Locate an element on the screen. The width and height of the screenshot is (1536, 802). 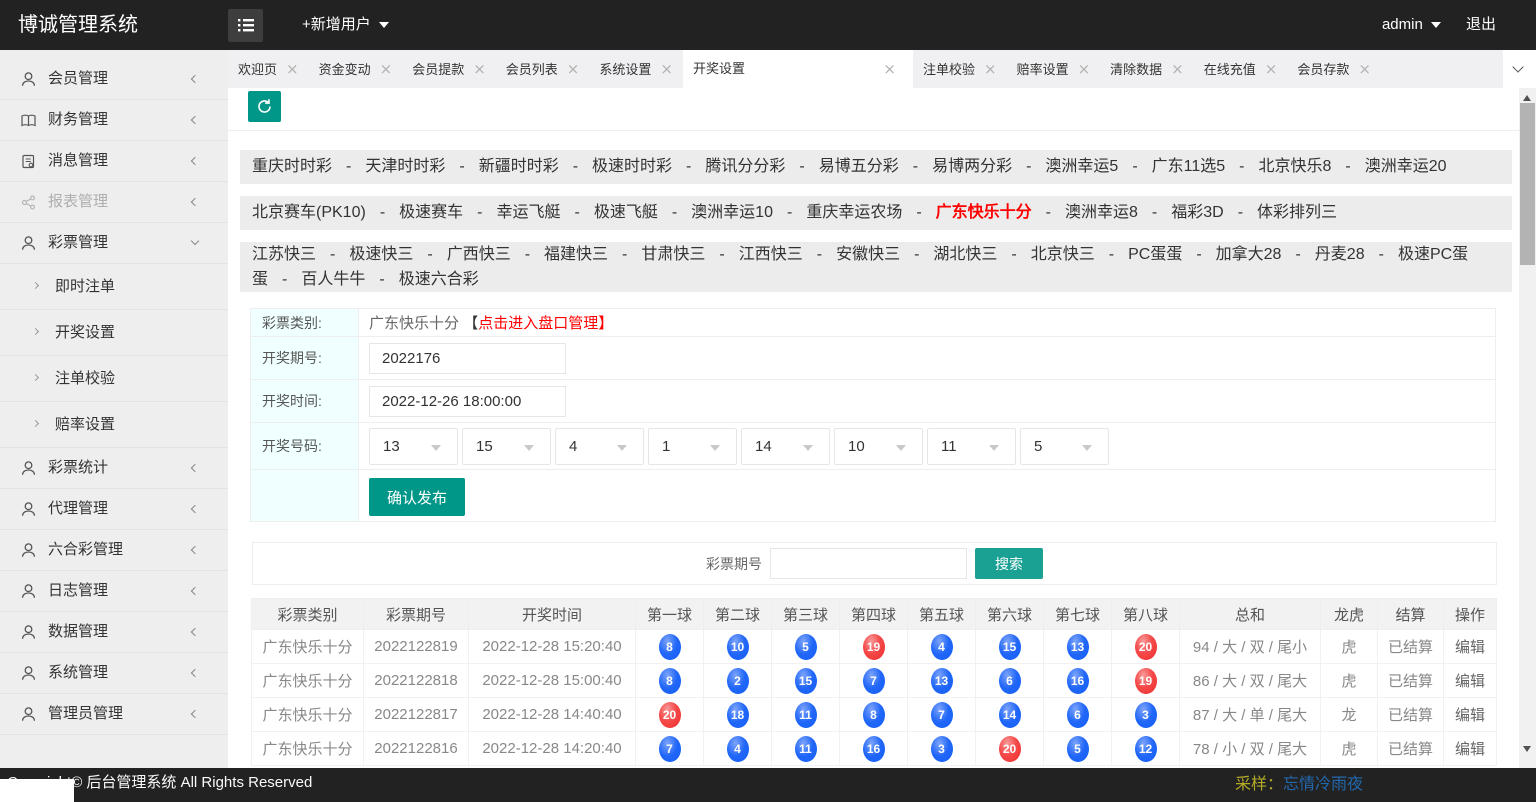
tab-清除数据: 清除数据 × is located at coordinates (1147, 69).